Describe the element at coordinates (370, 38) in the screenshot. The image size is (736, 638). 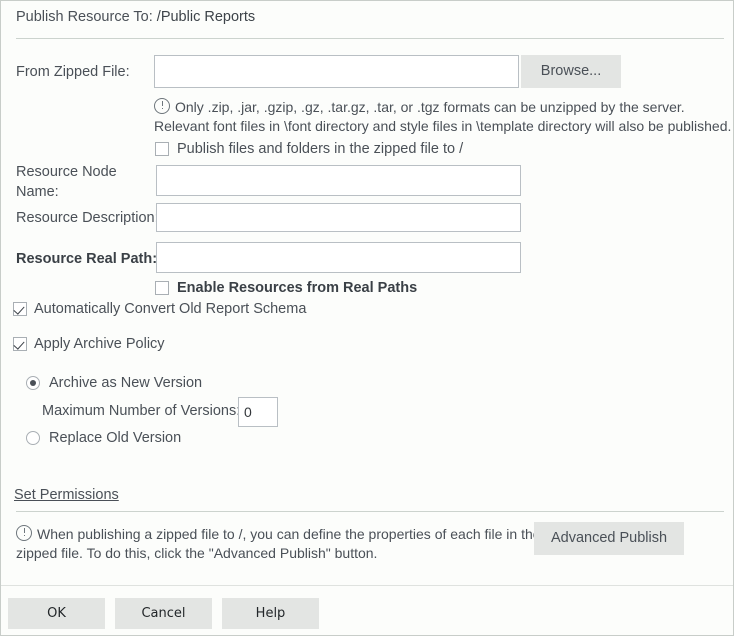
I see `title-divider` at that location.